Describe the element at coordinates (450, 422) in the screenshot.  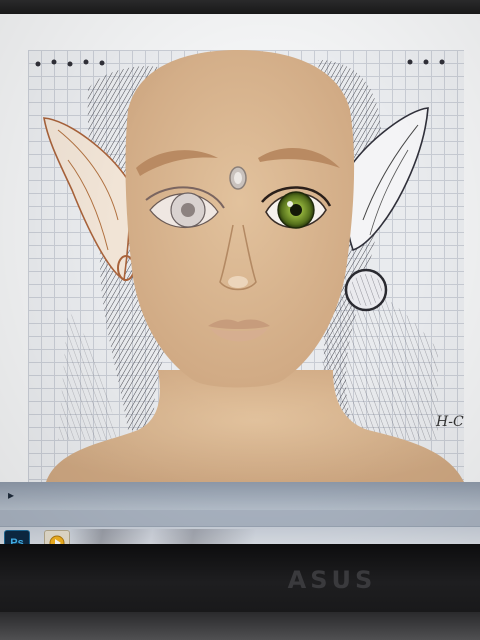
I see `artist-signature: H-C` at that location.